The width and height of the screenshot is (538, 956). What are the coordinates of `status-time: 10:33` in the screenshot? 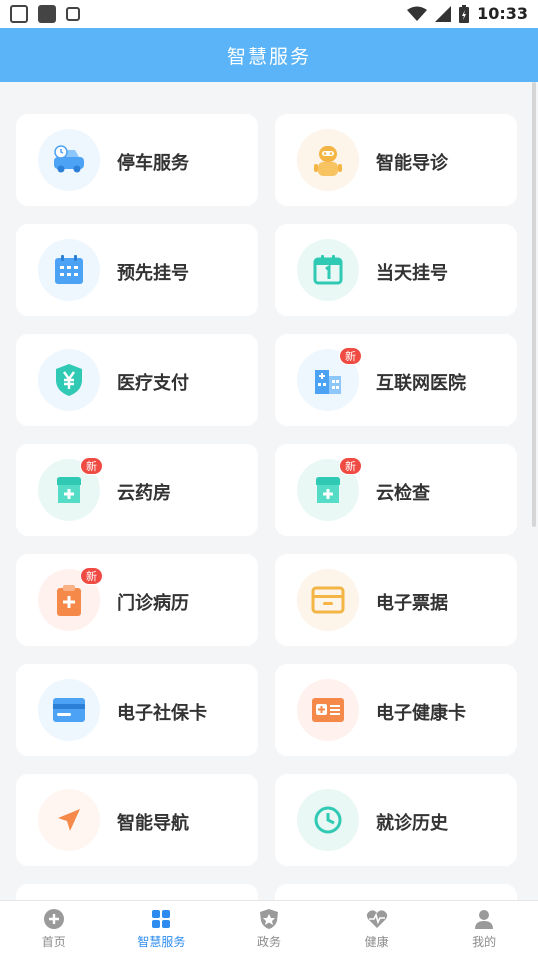 It's located at (502, 13).